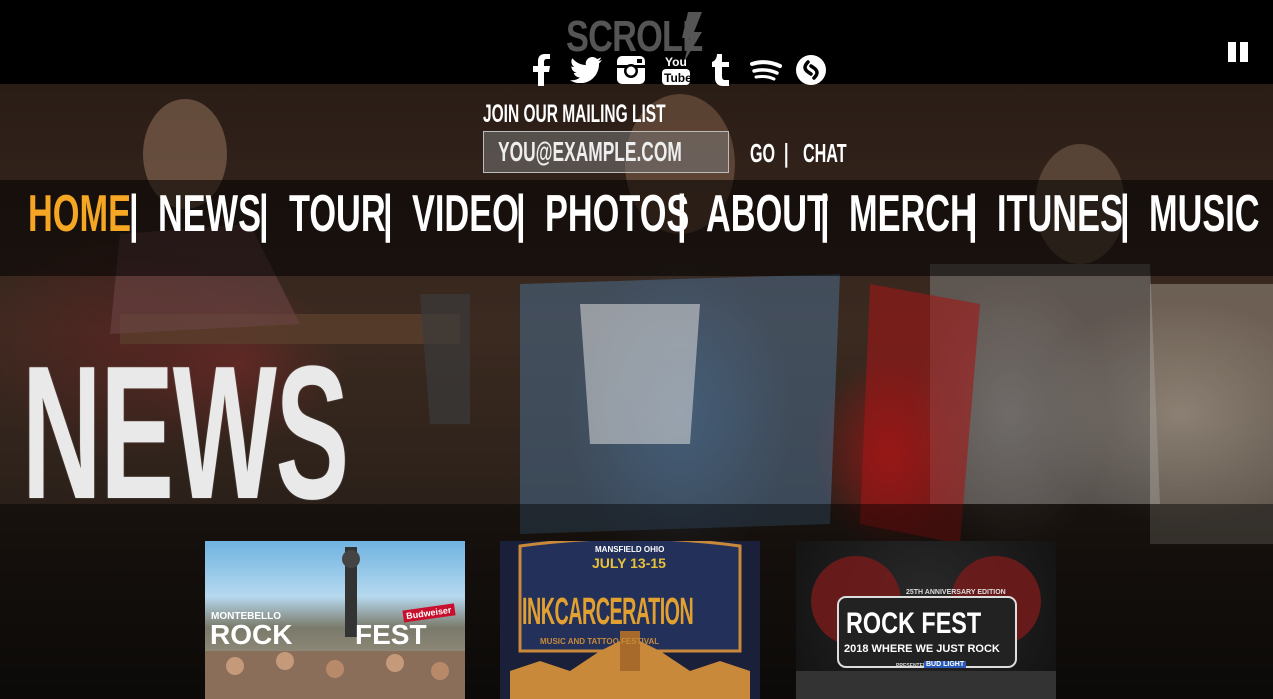  Describe the element at coordinates (676, 62) in the screenshot. I see `svg-text: You` at that location.